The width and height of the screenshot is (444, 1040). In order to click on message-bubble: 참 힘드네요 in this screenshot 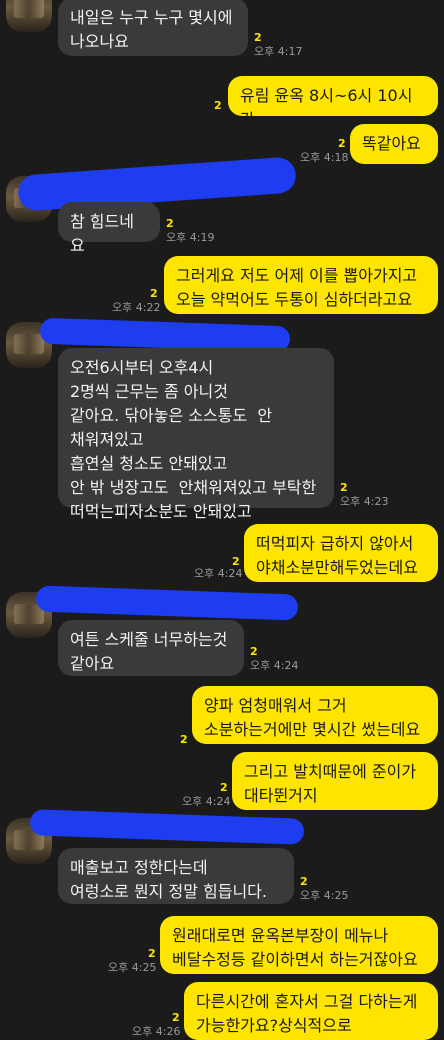, I will do `click(109, 228)`.